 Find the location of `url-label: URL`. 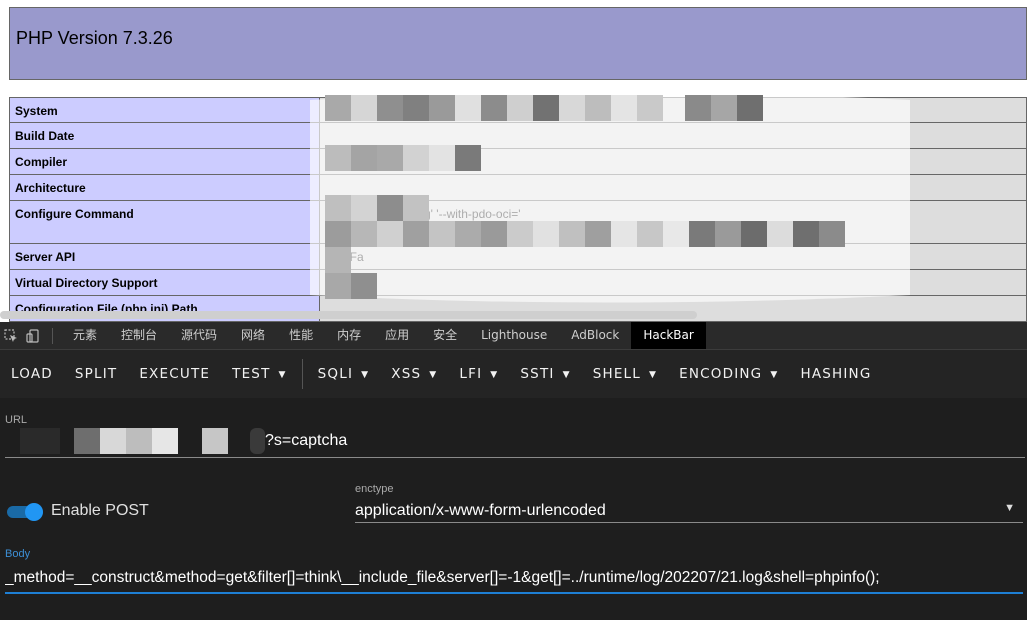

url-label: URL is located at coordinates (16, 420).